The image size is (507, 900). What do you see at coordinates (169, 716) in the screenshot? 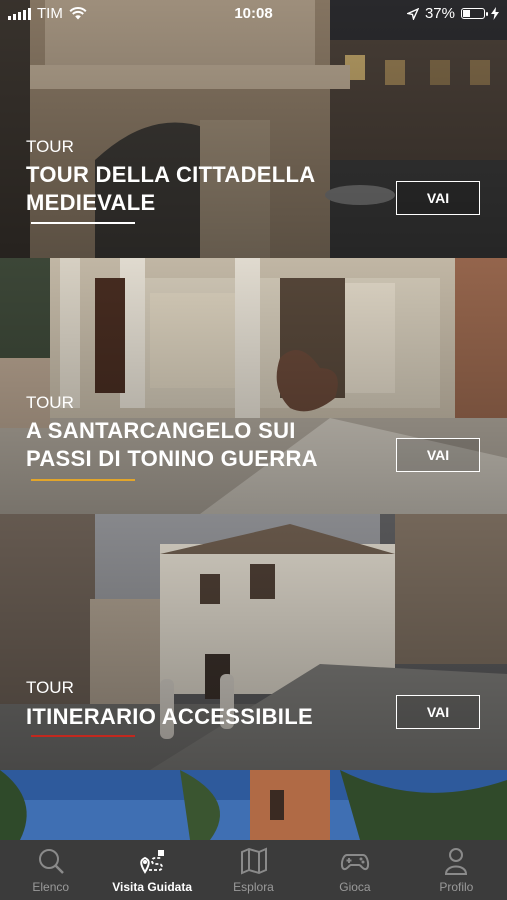
I see `tour-title: ITINERARIO ACCESSIBILE` at bounding box center [169, 716].